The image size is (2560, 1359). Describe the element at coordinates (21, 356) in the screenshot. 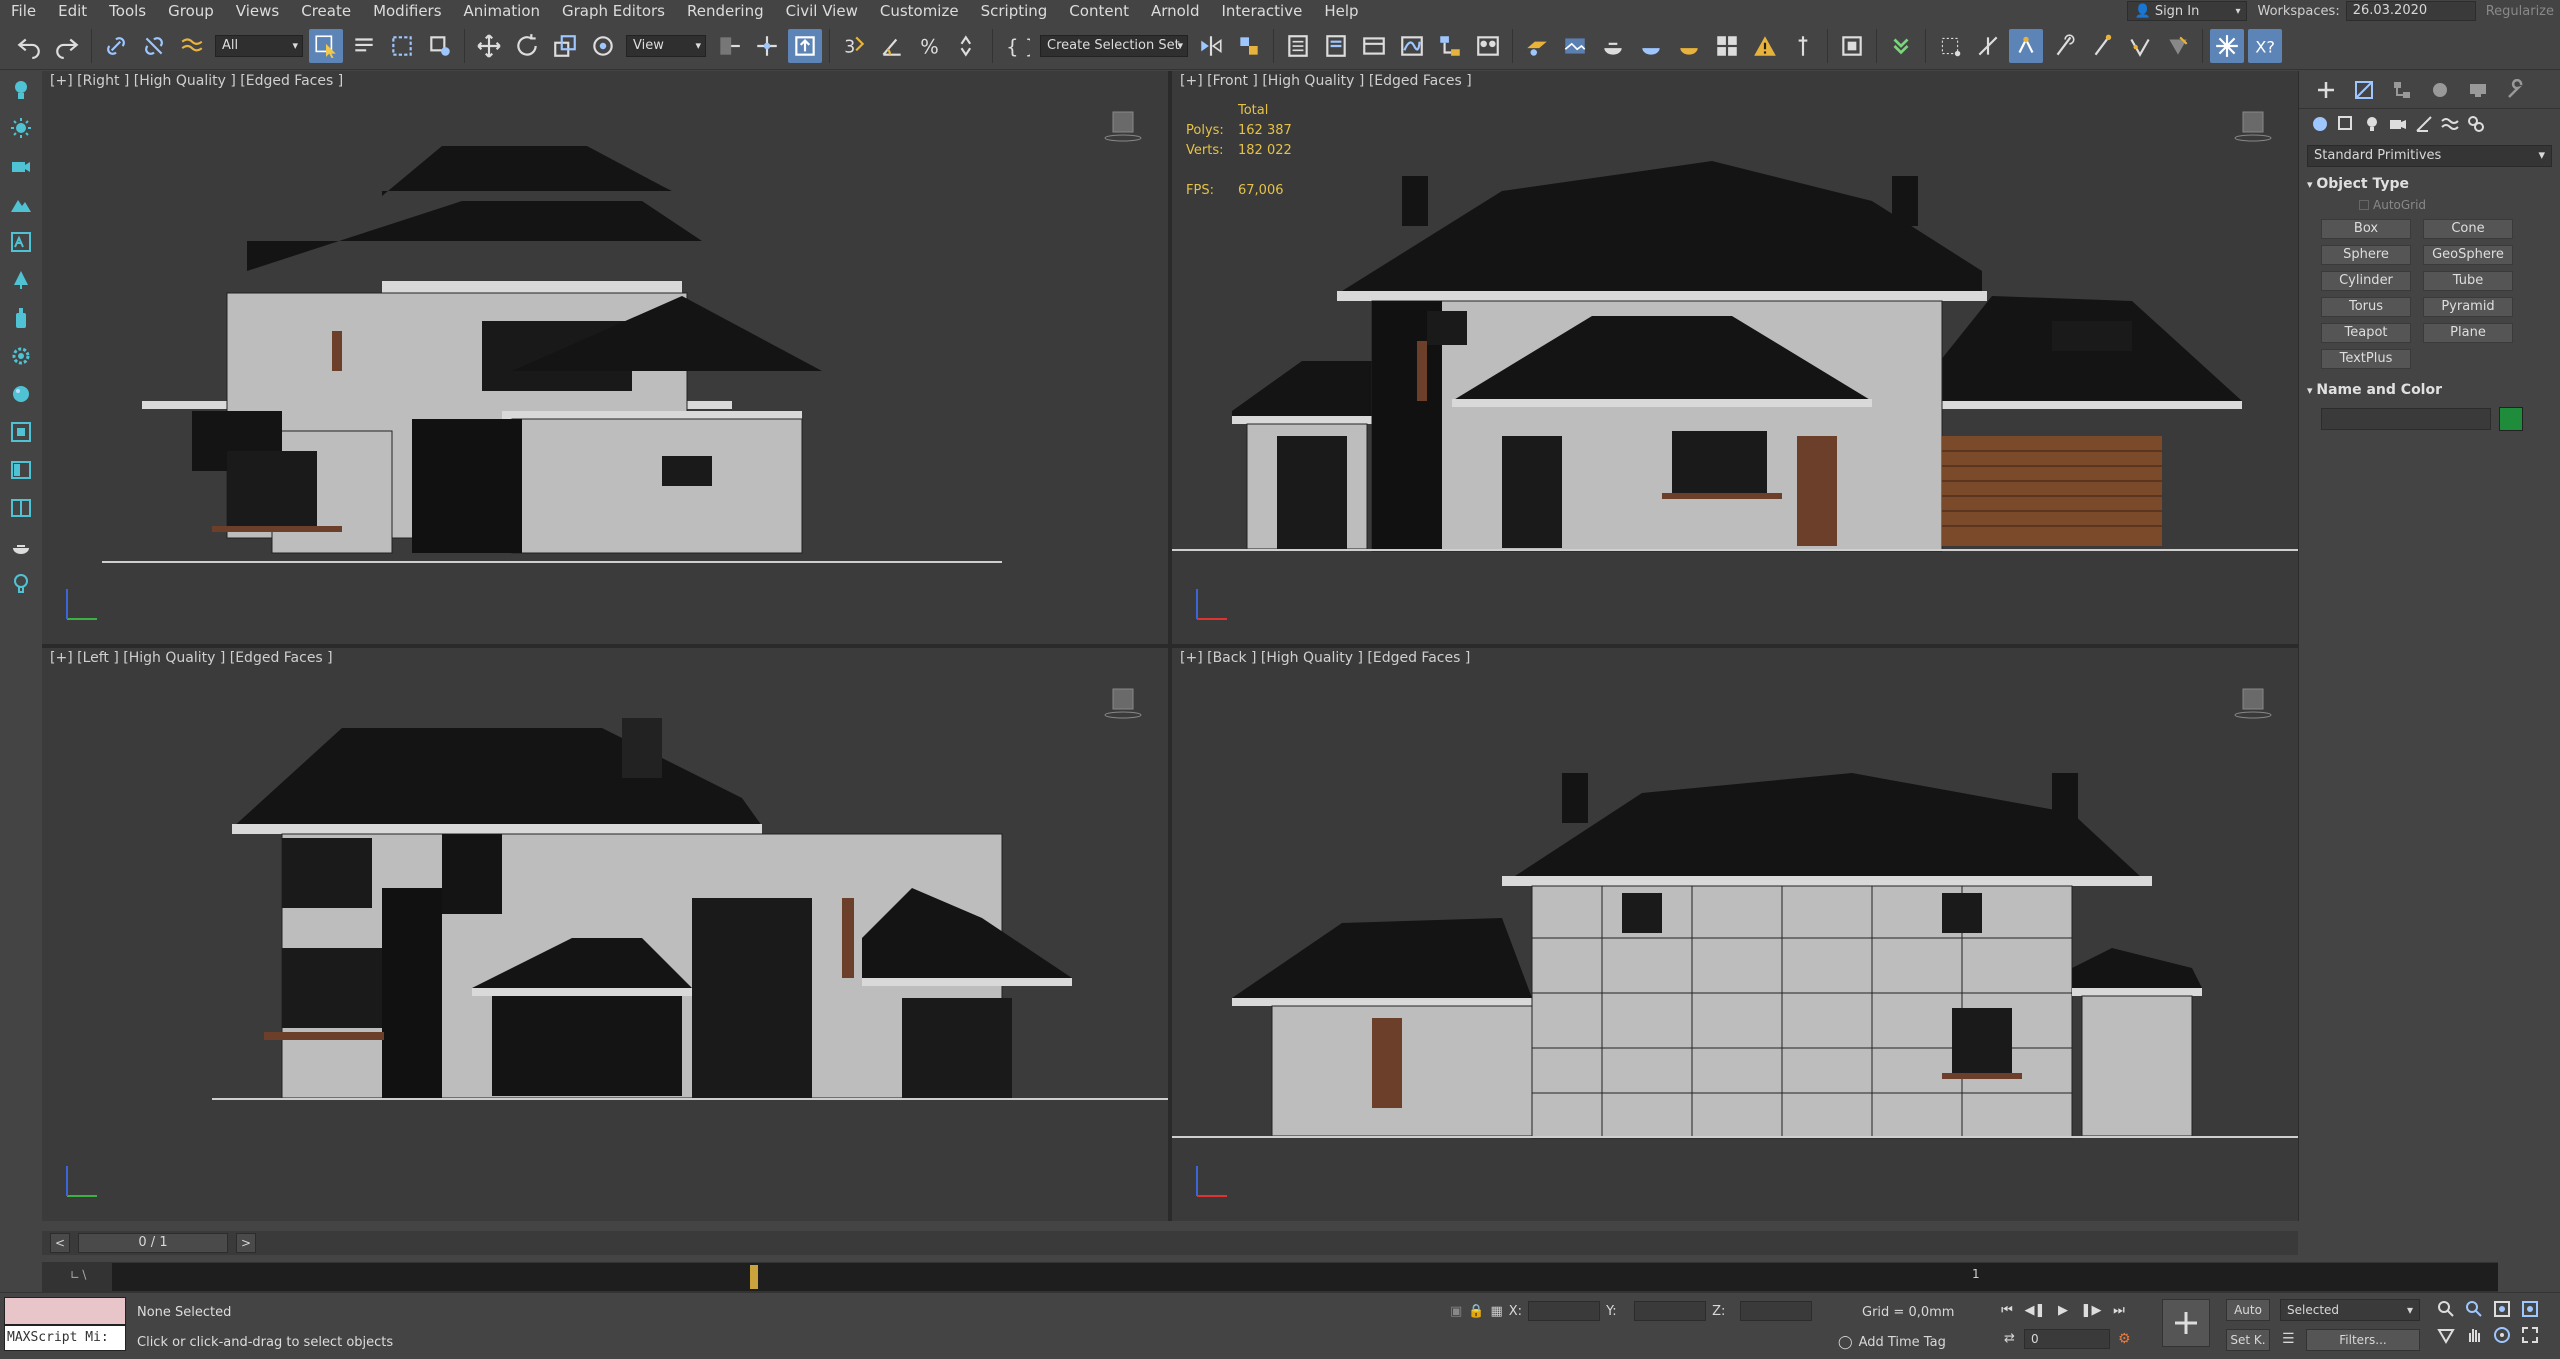

I see `gear-tool-button` at that location.